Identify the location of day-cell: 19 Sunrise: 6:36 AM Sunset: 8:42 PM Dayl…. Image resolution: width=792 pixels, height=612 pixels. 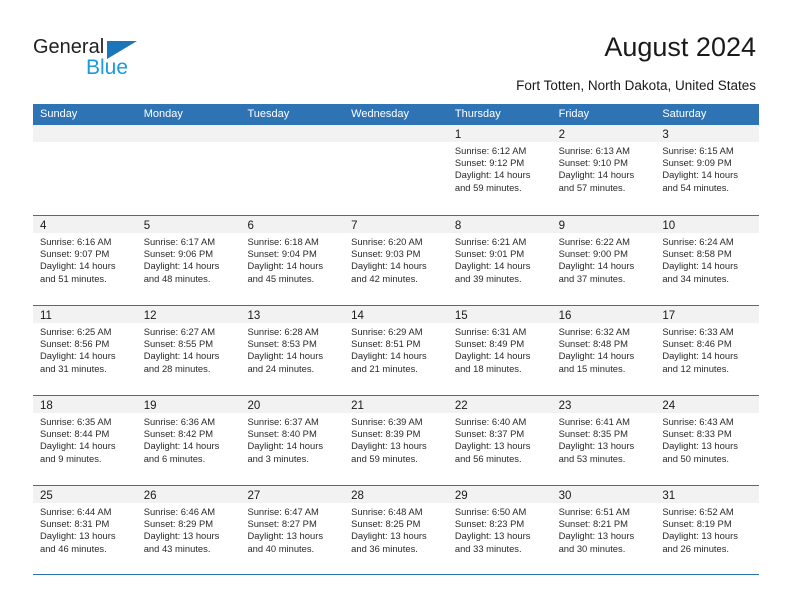
(188, 440).